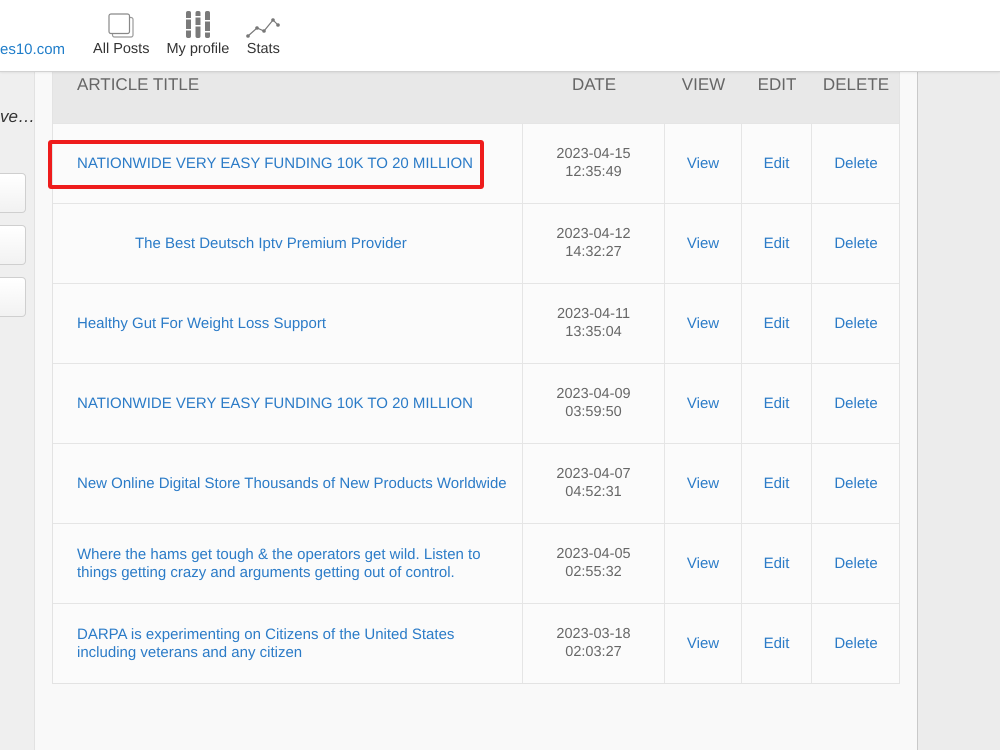  I want to click on nav-link: All Posts, so click(121, 34).